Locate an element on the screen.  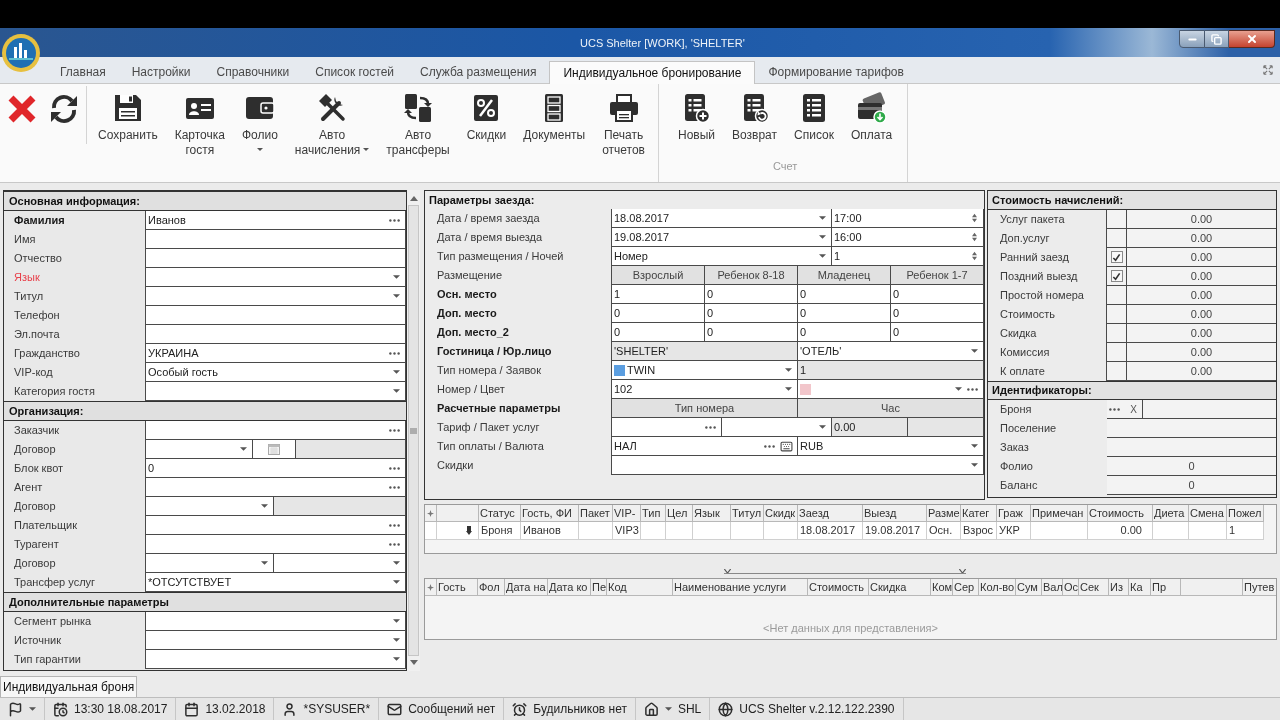
close-button is located at coordinates (1252, 39).